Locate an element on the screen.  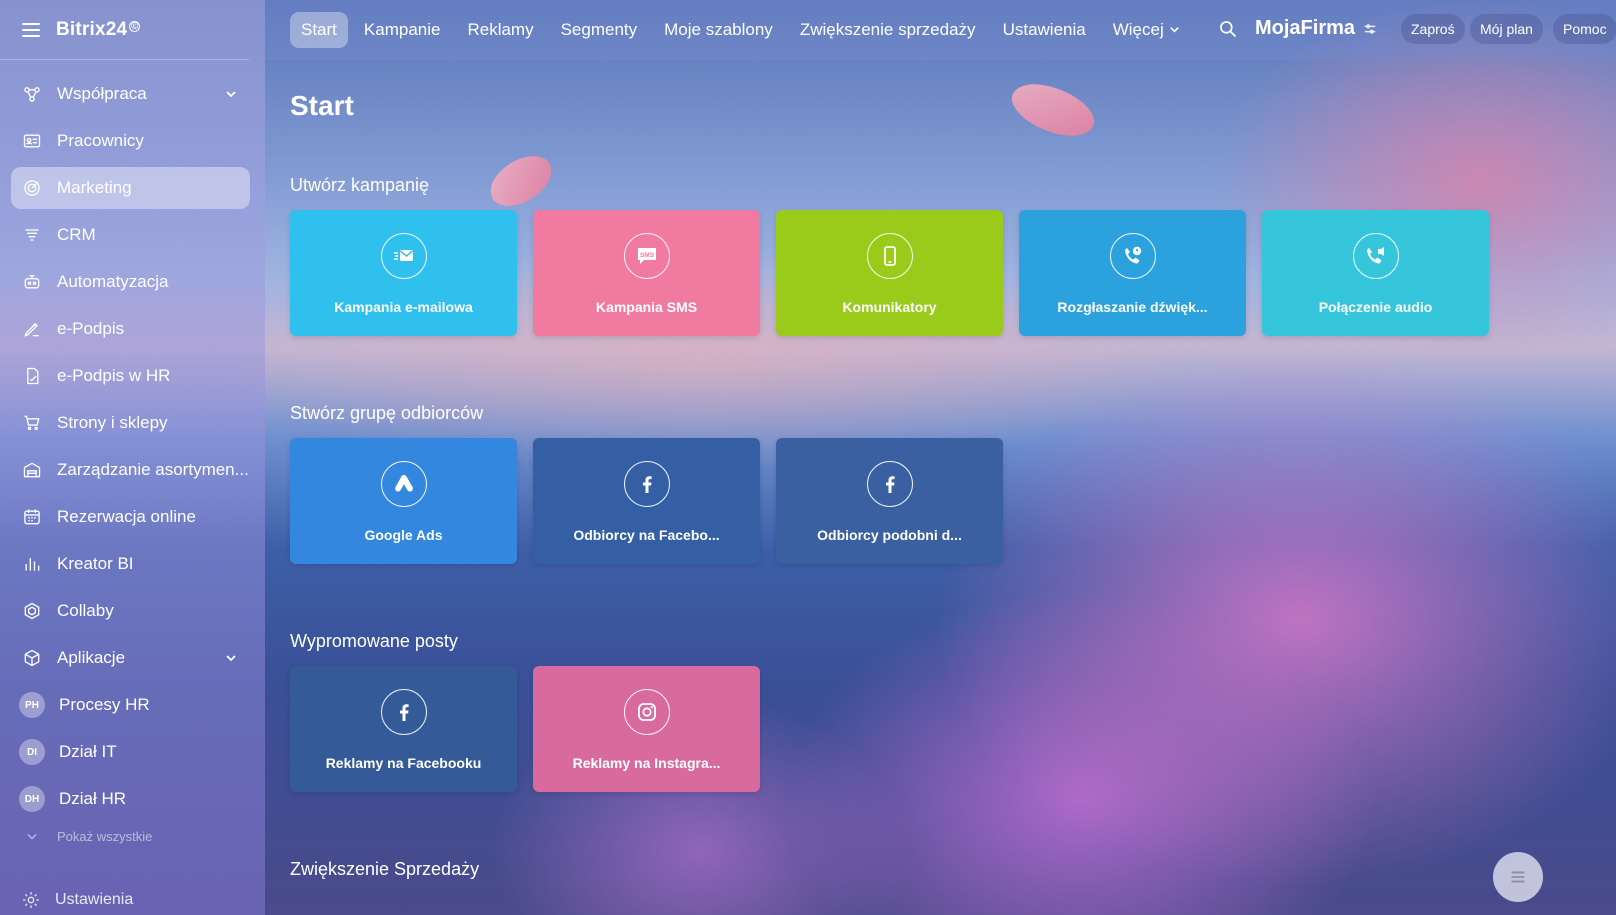
sidebar-item-e-podpis-w-hr: e-Podpis w HR is located at coordinates (130, 376).